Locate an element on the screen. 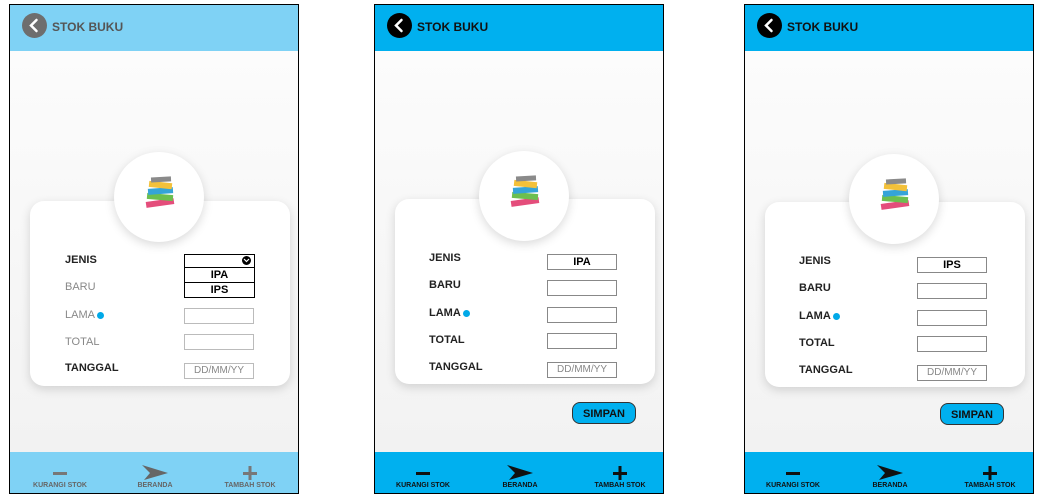  dropdown-option-ipa: IPA is located at coordinates (219, 274).